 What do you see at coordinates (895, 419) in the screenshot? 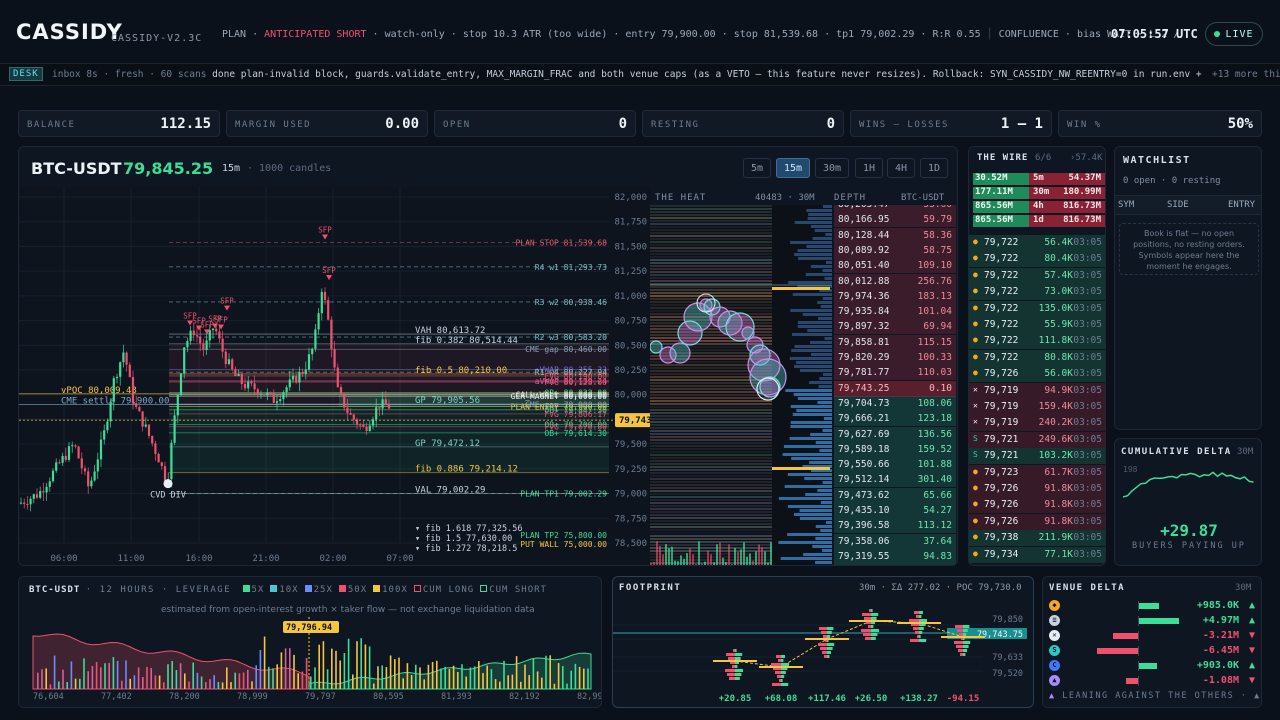
I see `order-book-row: 79,666.21 123.18` at bounding box center [895, 419].